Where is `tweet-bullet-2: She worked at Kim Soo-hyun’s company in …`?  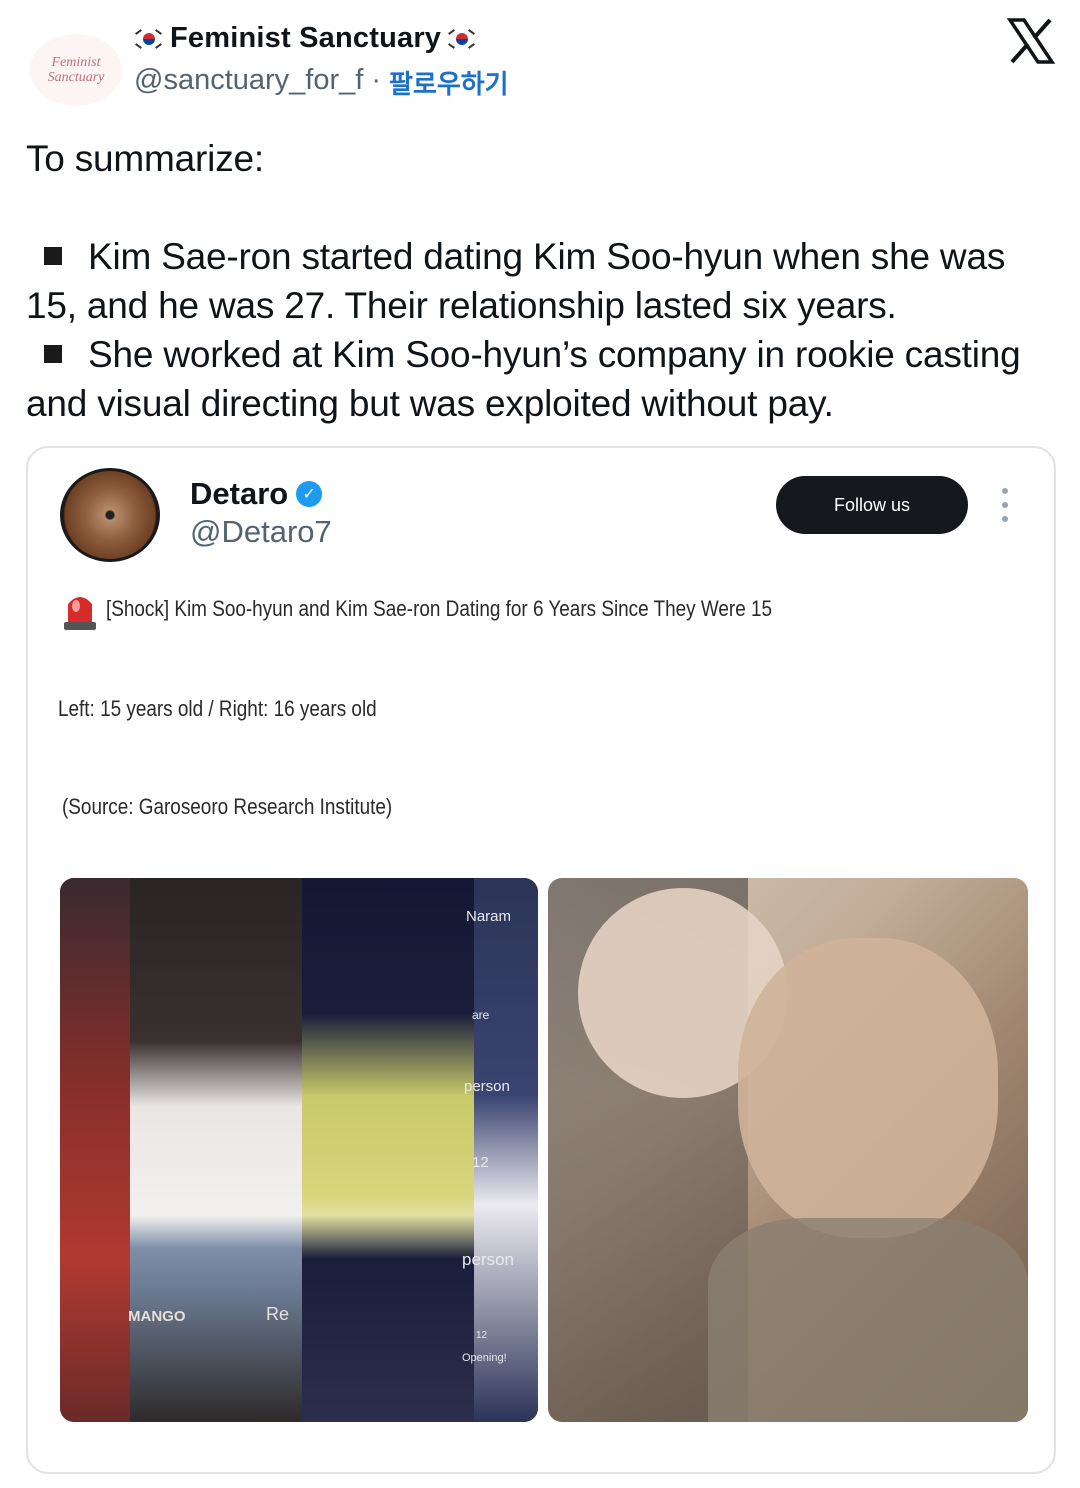 tweet-bullet-2: She worked at Kim Soo-hyun’s company in … is located at coordinates (523, 379).